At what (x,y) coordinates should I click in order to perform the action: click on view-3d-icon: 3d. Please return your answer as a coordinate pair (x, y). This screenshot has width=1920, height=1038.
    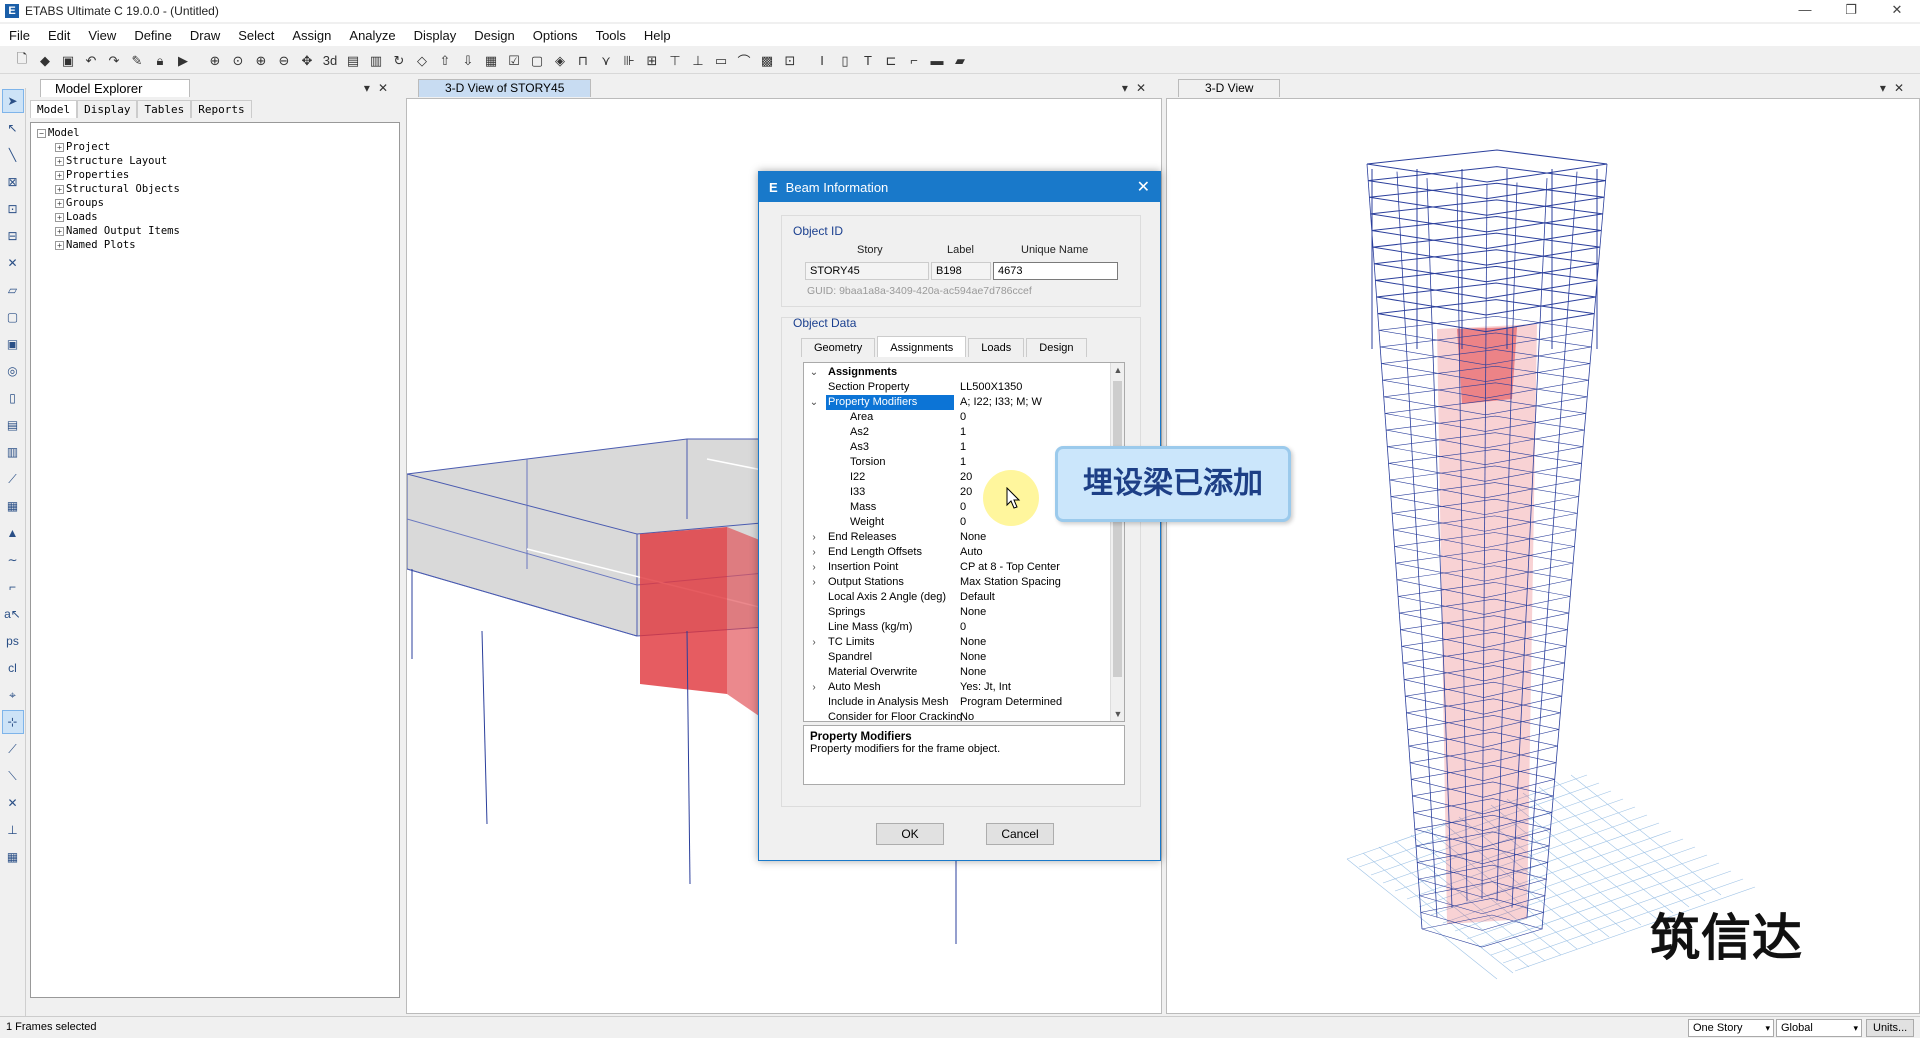
    Looking at the image, I should click on (330, 61).